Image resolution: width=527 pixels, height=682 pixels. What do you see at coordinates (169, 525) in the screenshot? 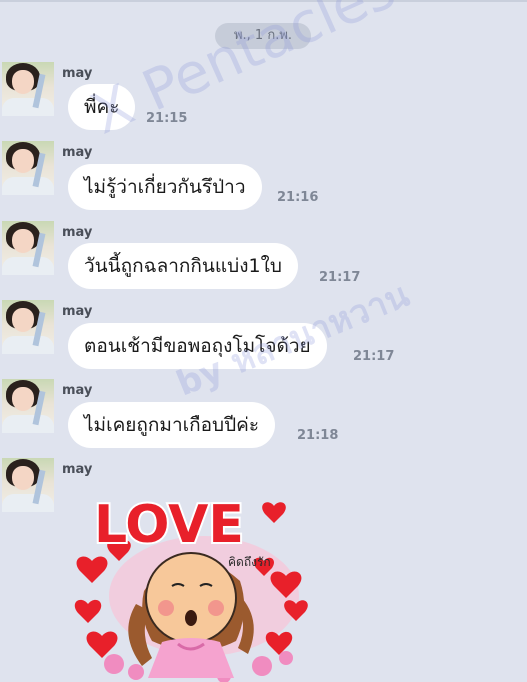
I see `sticker-love-text: LOVE` at bounding box center [169, 525].